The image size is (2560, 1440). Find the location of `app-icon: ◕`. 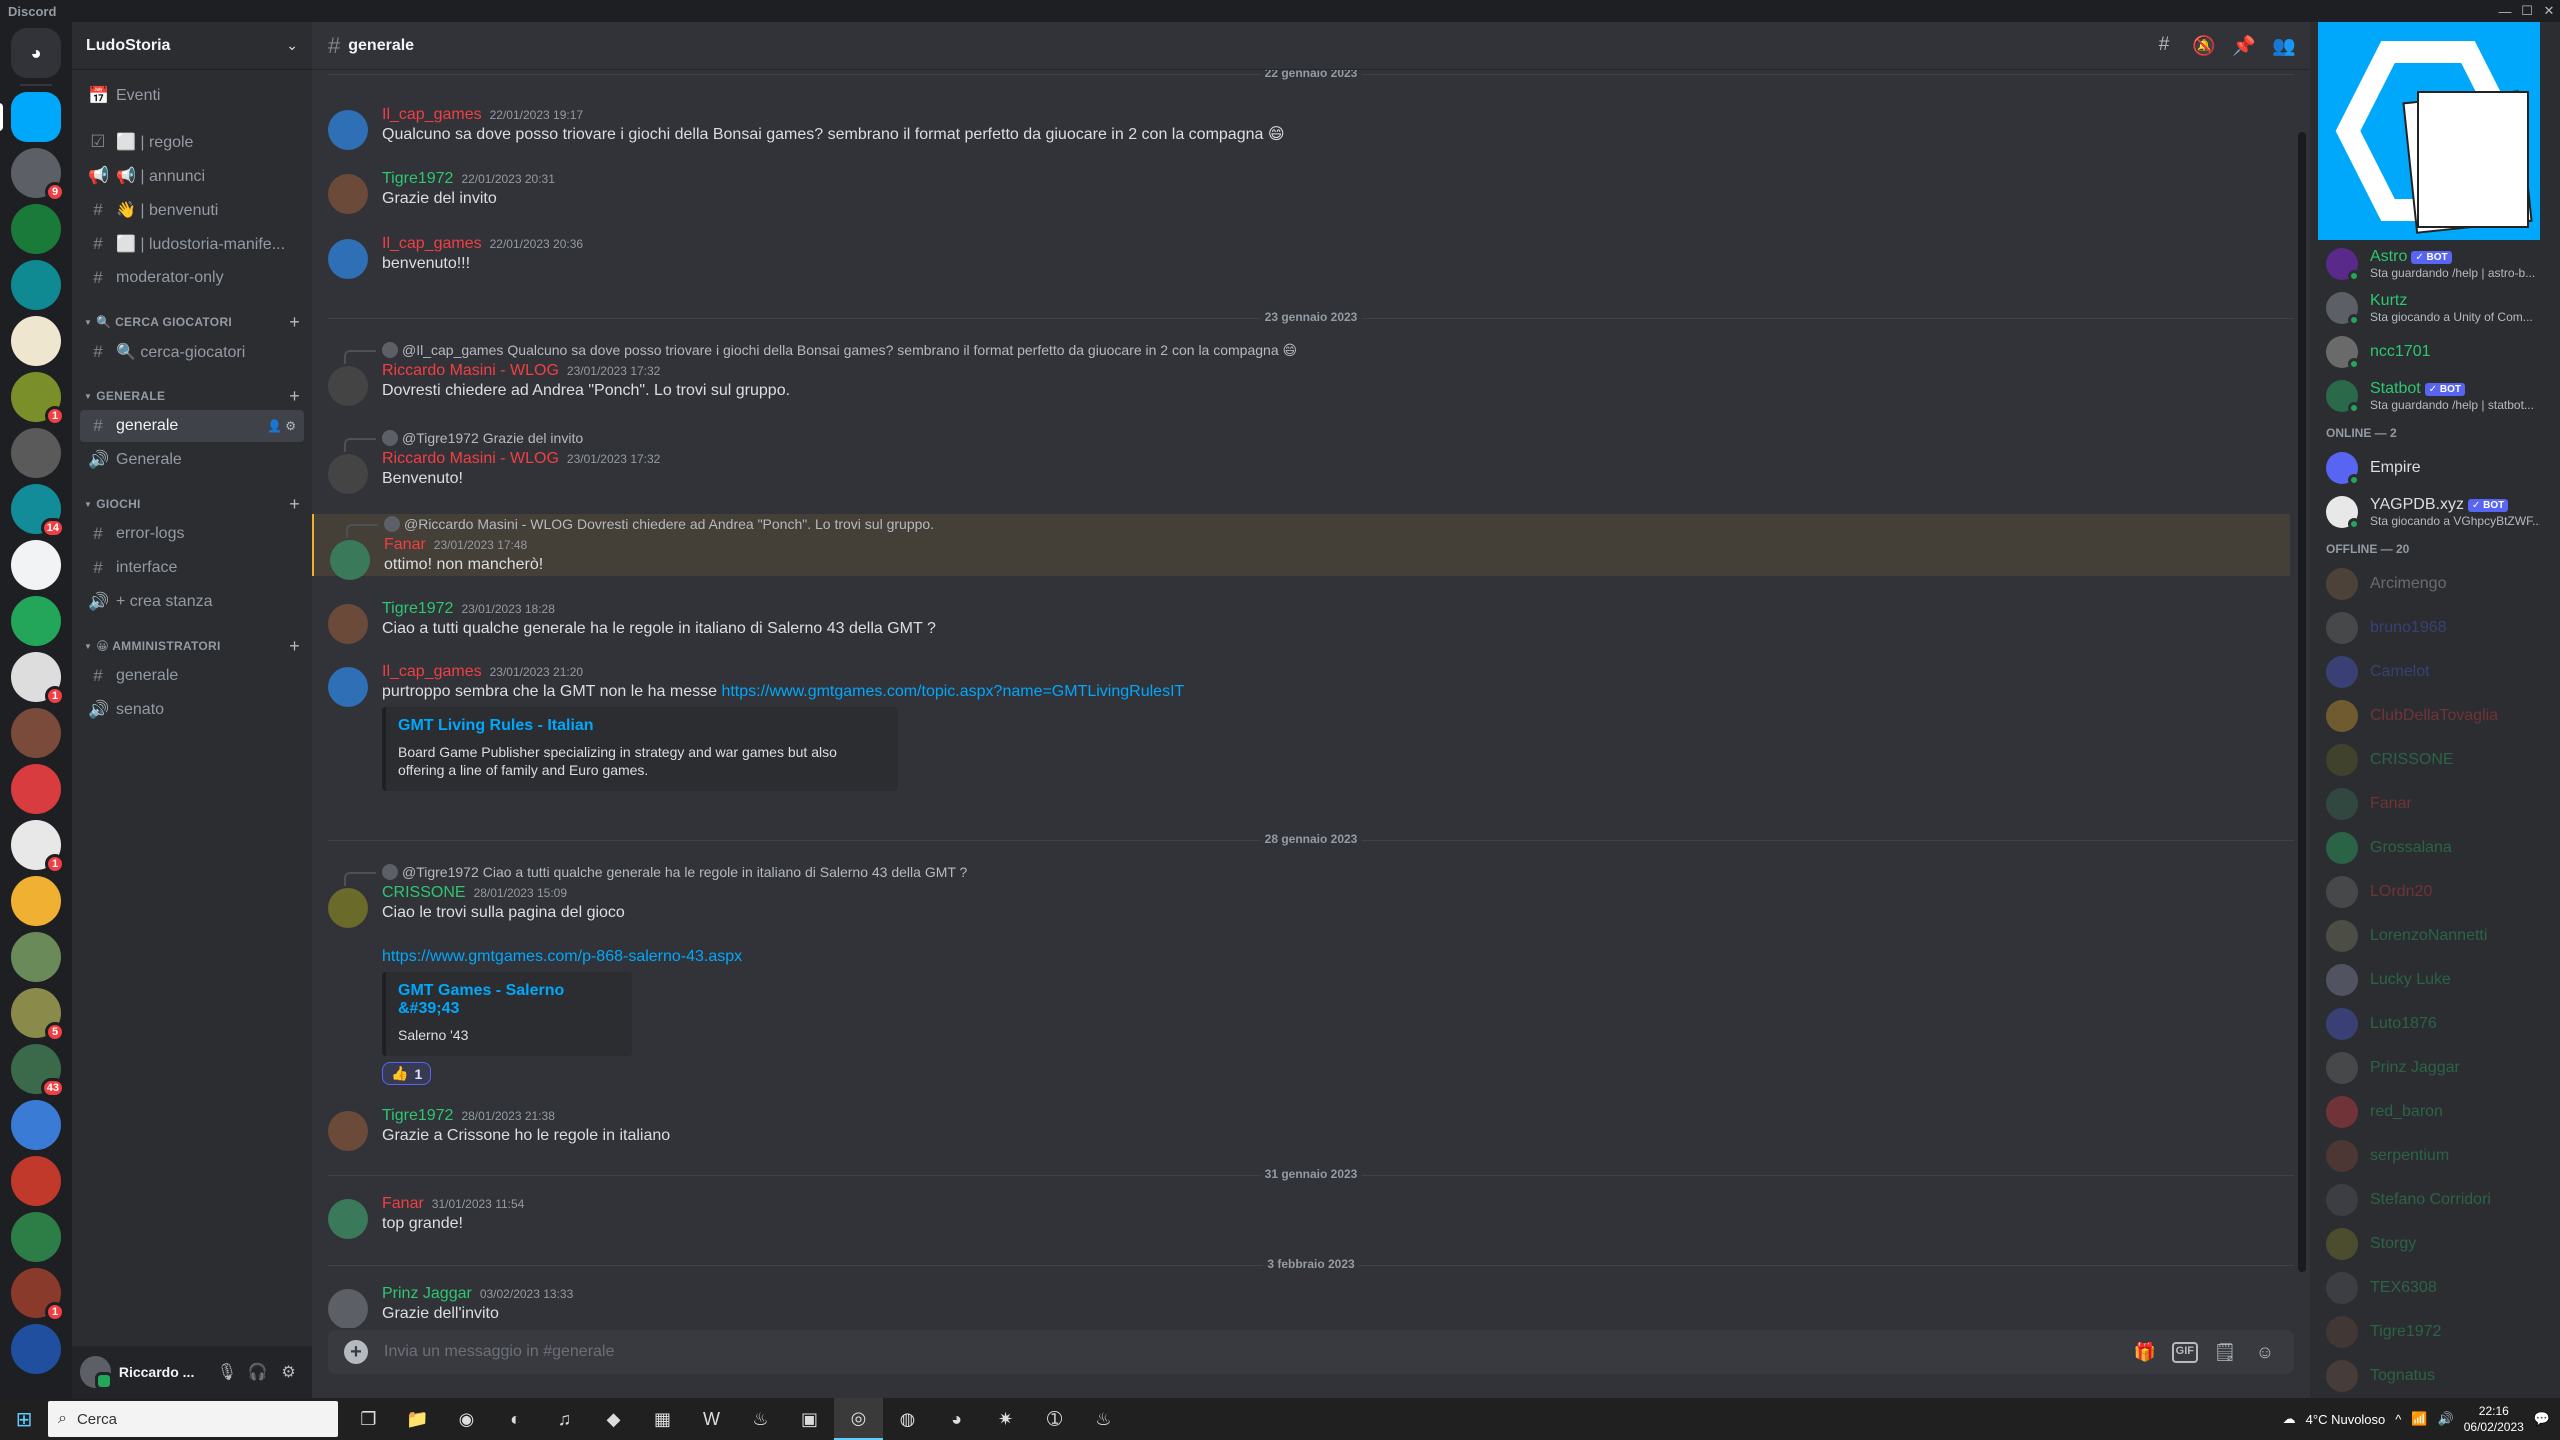

app-icon: ◕ is located at coordinates (956, 1419).